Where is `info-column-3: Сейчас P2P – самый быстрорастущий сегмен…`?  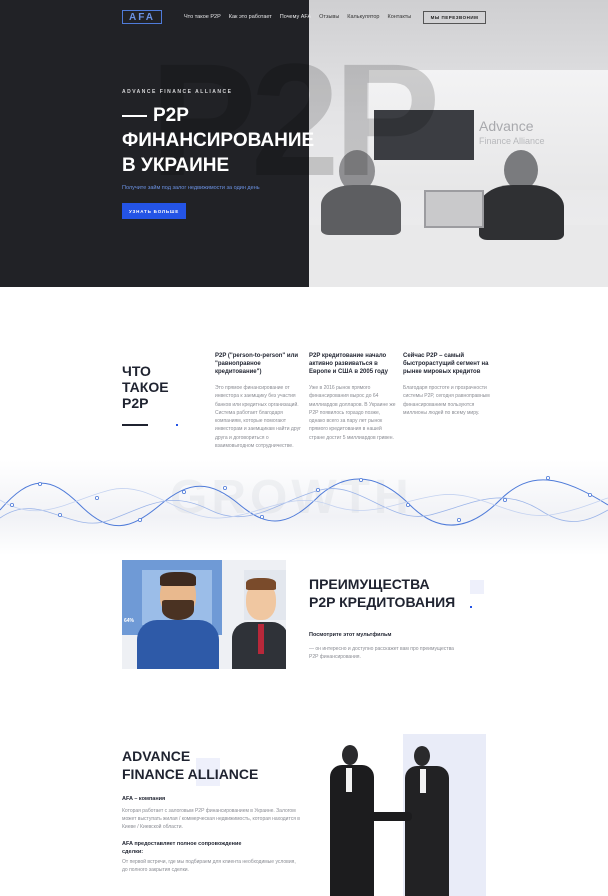
info-column-3: Сейчас P2P – самый быстрорастущий сегмен… is located at coordinates (447, 384).